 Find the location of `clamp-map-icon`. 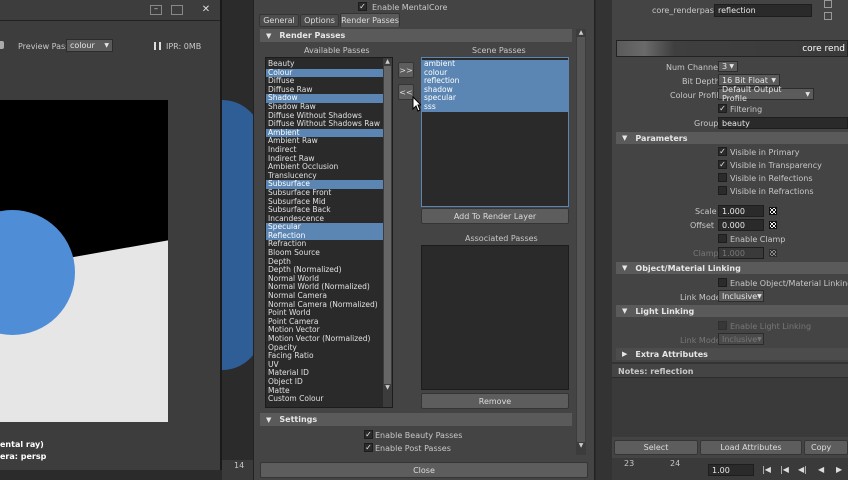

clamp-map-icon is located at coordinates (773, 253).